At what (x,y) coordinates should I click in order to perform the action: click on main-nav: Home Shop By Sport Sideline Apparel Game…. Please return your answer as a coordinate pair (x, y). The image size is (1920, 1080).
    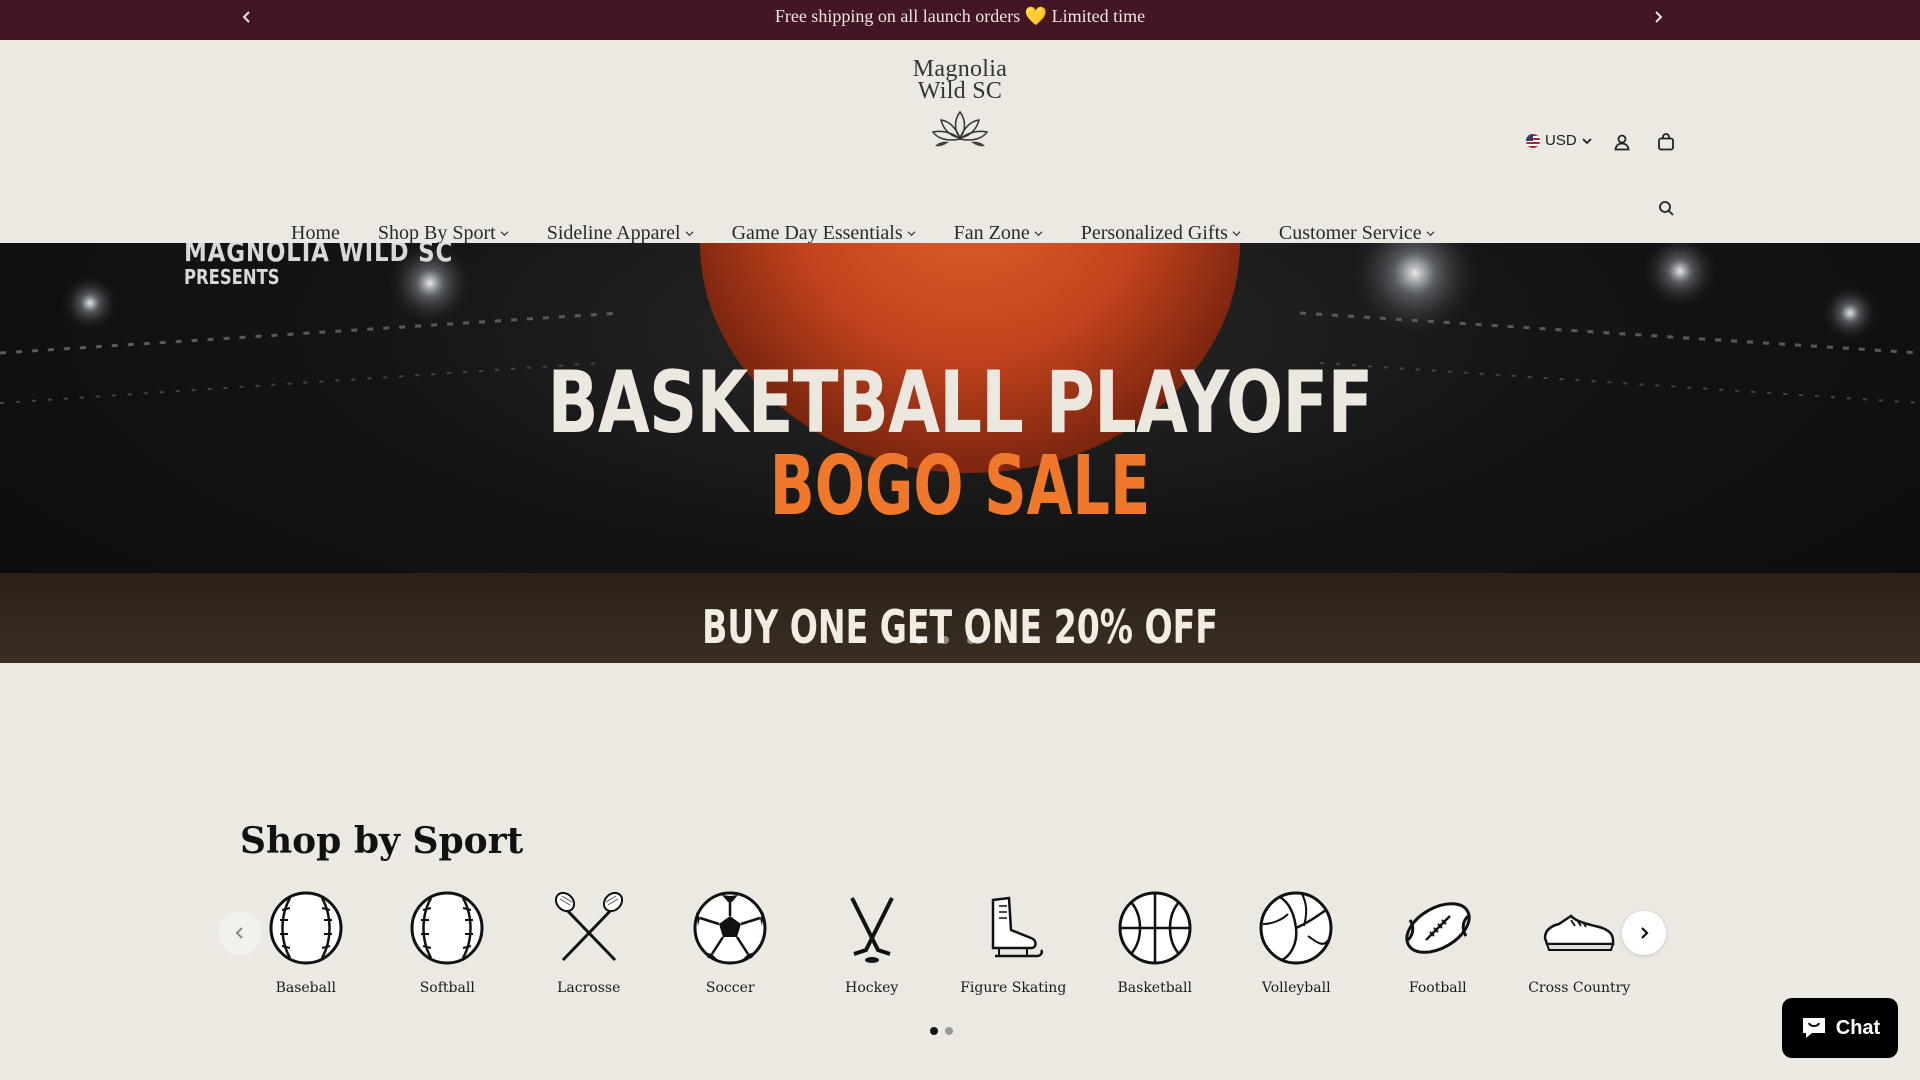
    Looking at the image, I should click on (882, 233).